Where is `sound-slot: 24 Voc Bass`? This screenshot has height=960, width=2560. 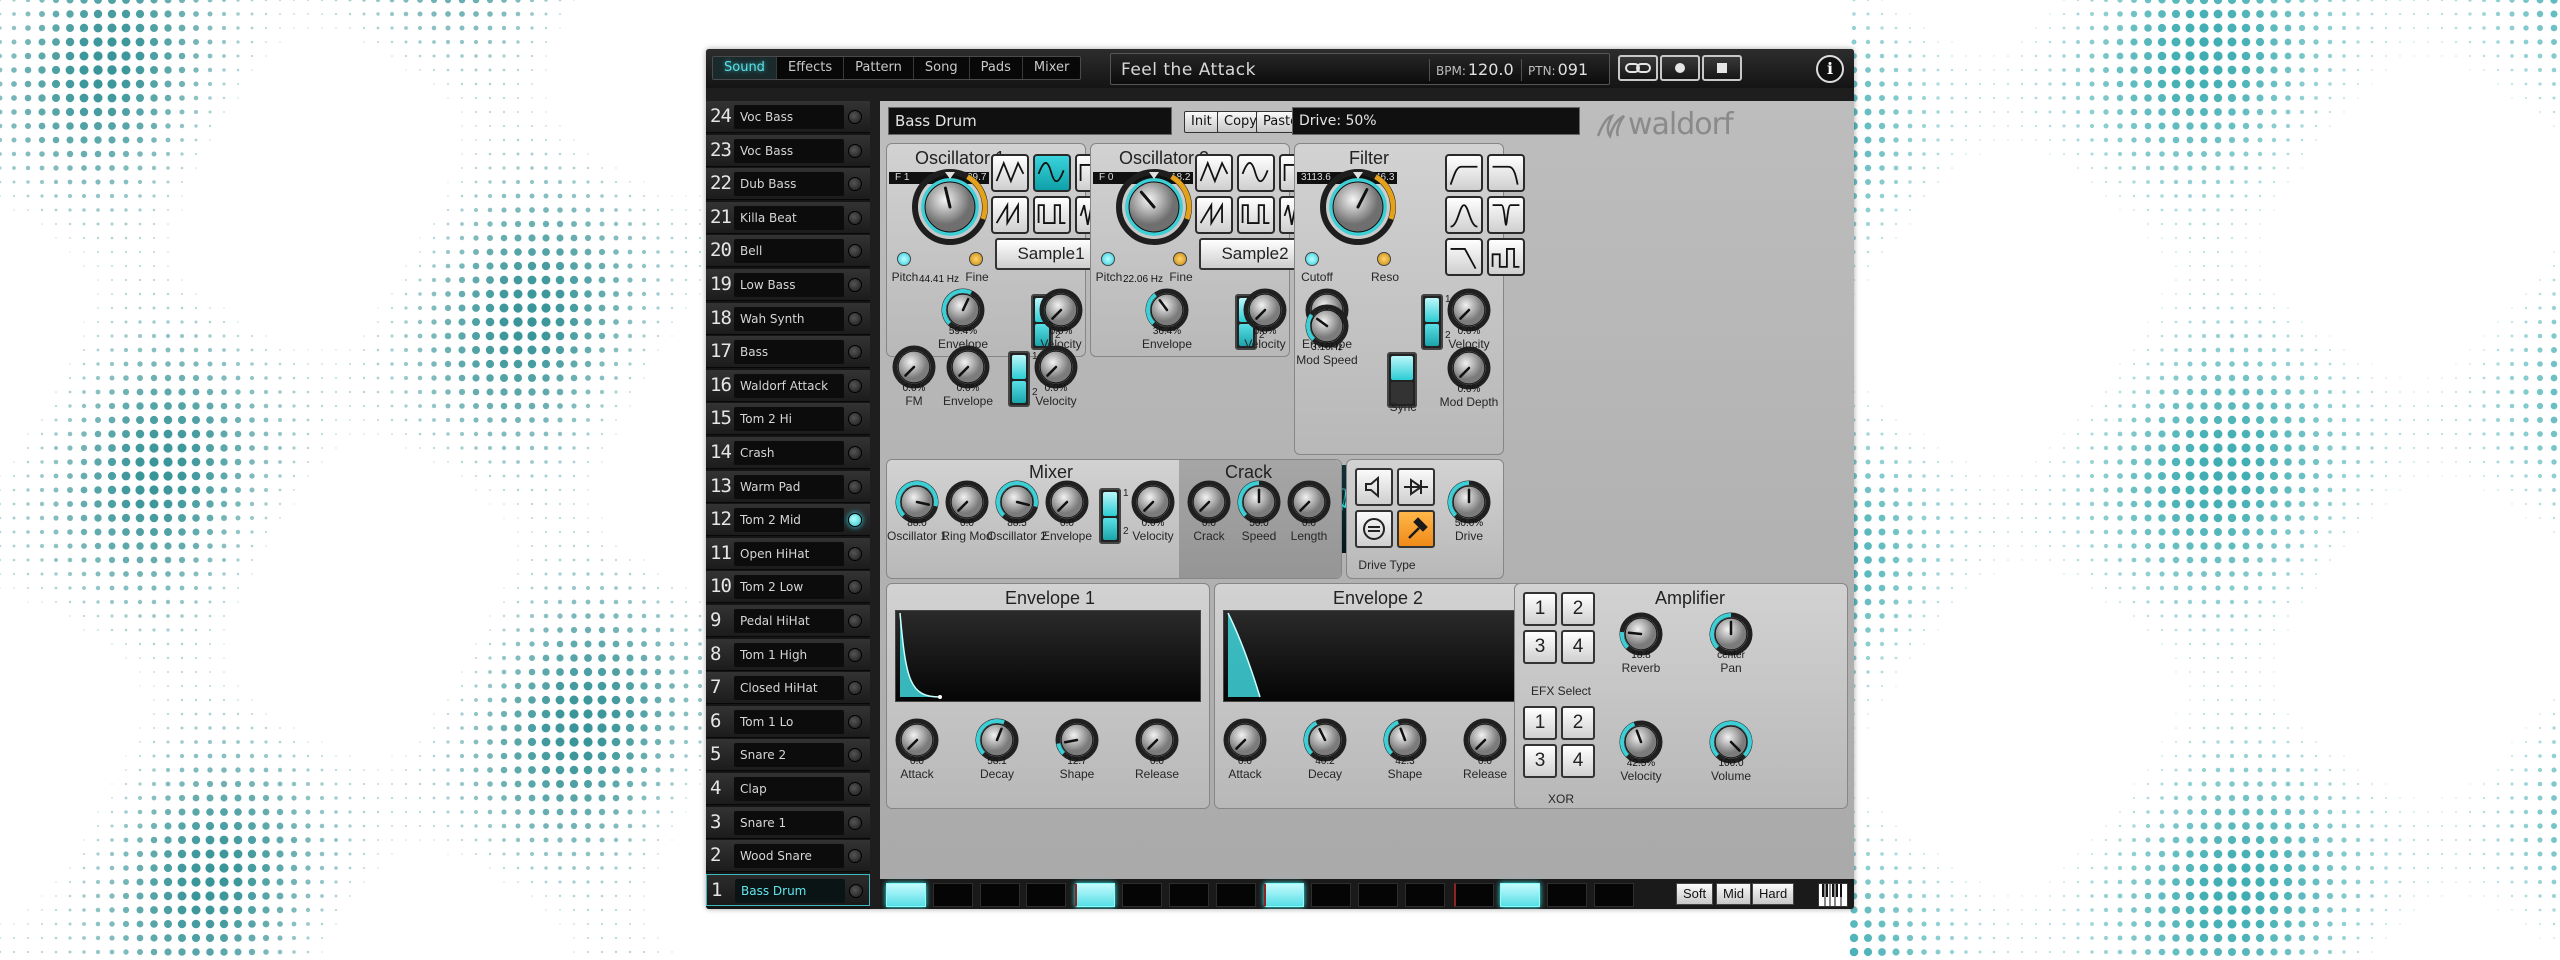 sound-slot: 24 Voc Bass is located at coordinates (788, 117).